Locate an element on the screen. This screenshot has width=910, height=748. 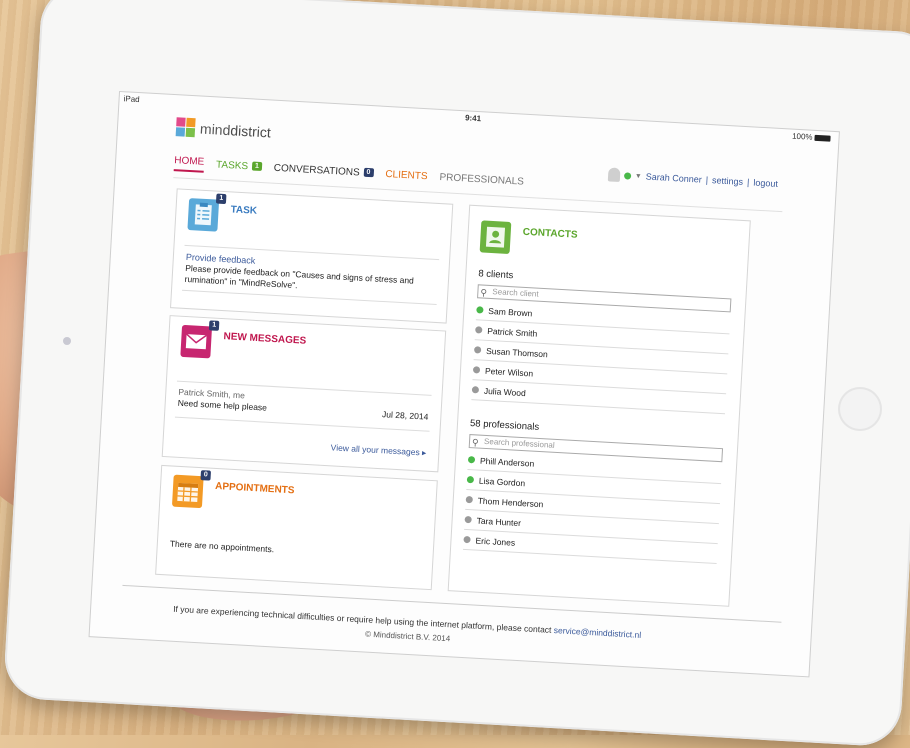
tab-home: HOME is located at coordinates (189, 164).